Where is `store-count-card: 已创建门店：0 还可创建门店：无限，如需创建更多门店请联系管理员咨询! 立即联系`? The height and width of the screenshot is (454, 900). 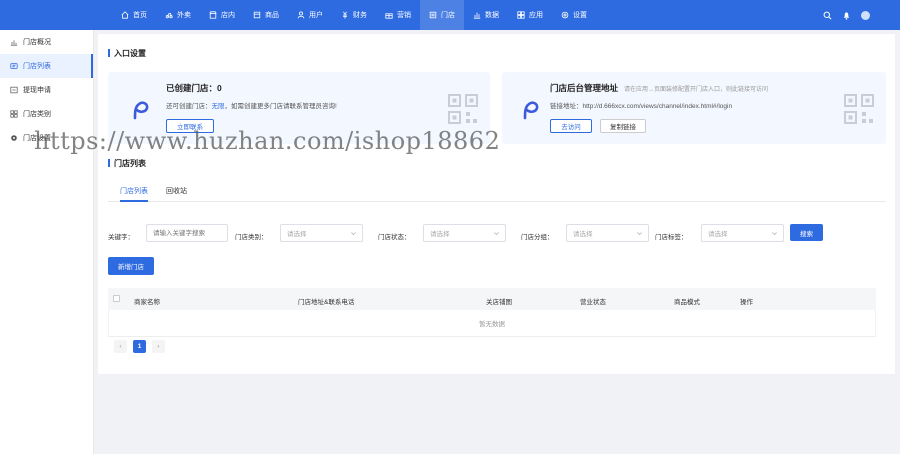
store-count-card: 已创建门店：0 还可创建门店：无限，如需创建更多门店请联系管理员咨询! 立即联系 is located at coordinates (299, 108).